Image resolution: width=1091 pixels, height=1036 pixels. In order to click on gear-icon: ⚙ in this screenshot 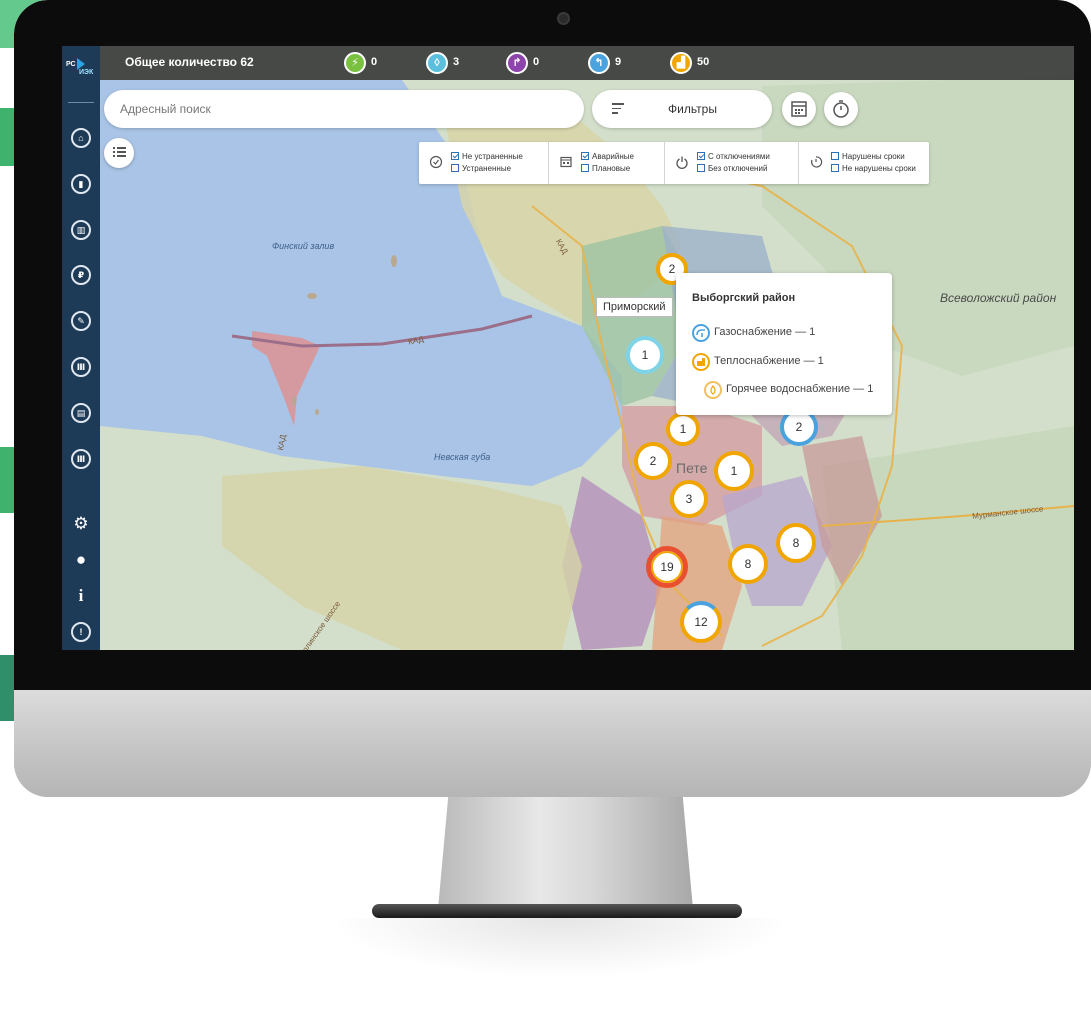, I will do `click(81, 524)`.